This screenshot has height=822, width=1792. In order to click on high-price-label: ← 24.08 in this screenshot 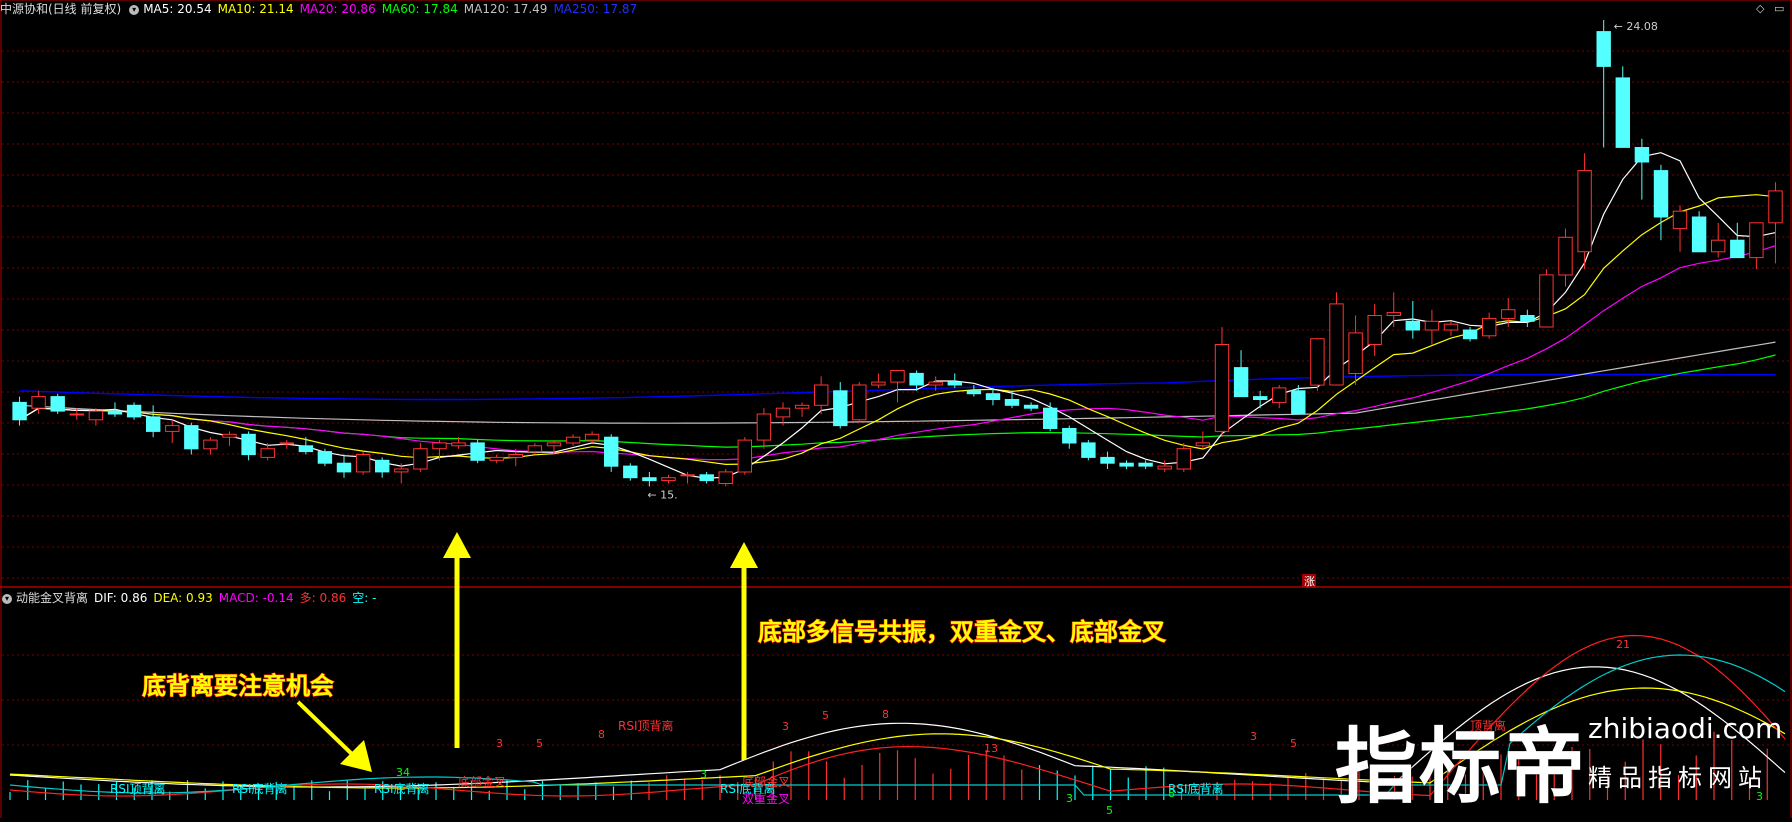, I will do `click(1636, 26)`.